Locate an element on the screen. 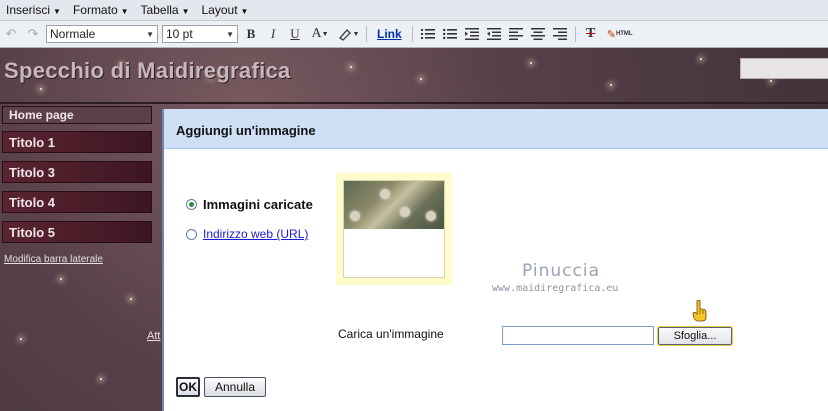  radio-uploaded-images: Immagini caricate is located at coordinates (249, 204).